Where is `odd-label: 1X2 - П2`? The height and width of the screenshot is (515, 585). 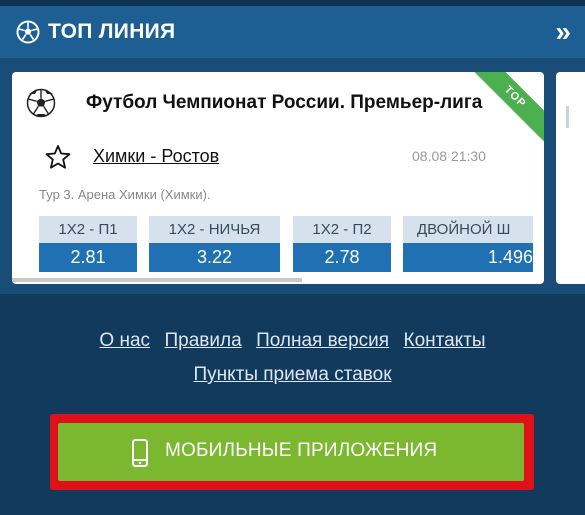 odd-label: 1X2 - П2 is located at coordinates (342, 229).